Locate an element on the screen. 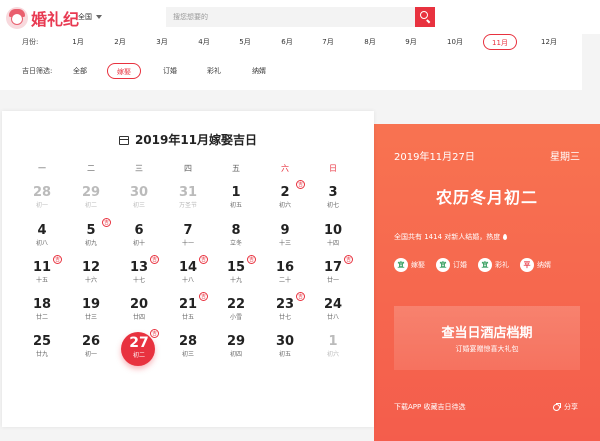 This screenshot has width=600, height=441. lunar-day: 初八 is located at coordinates (41, 243).